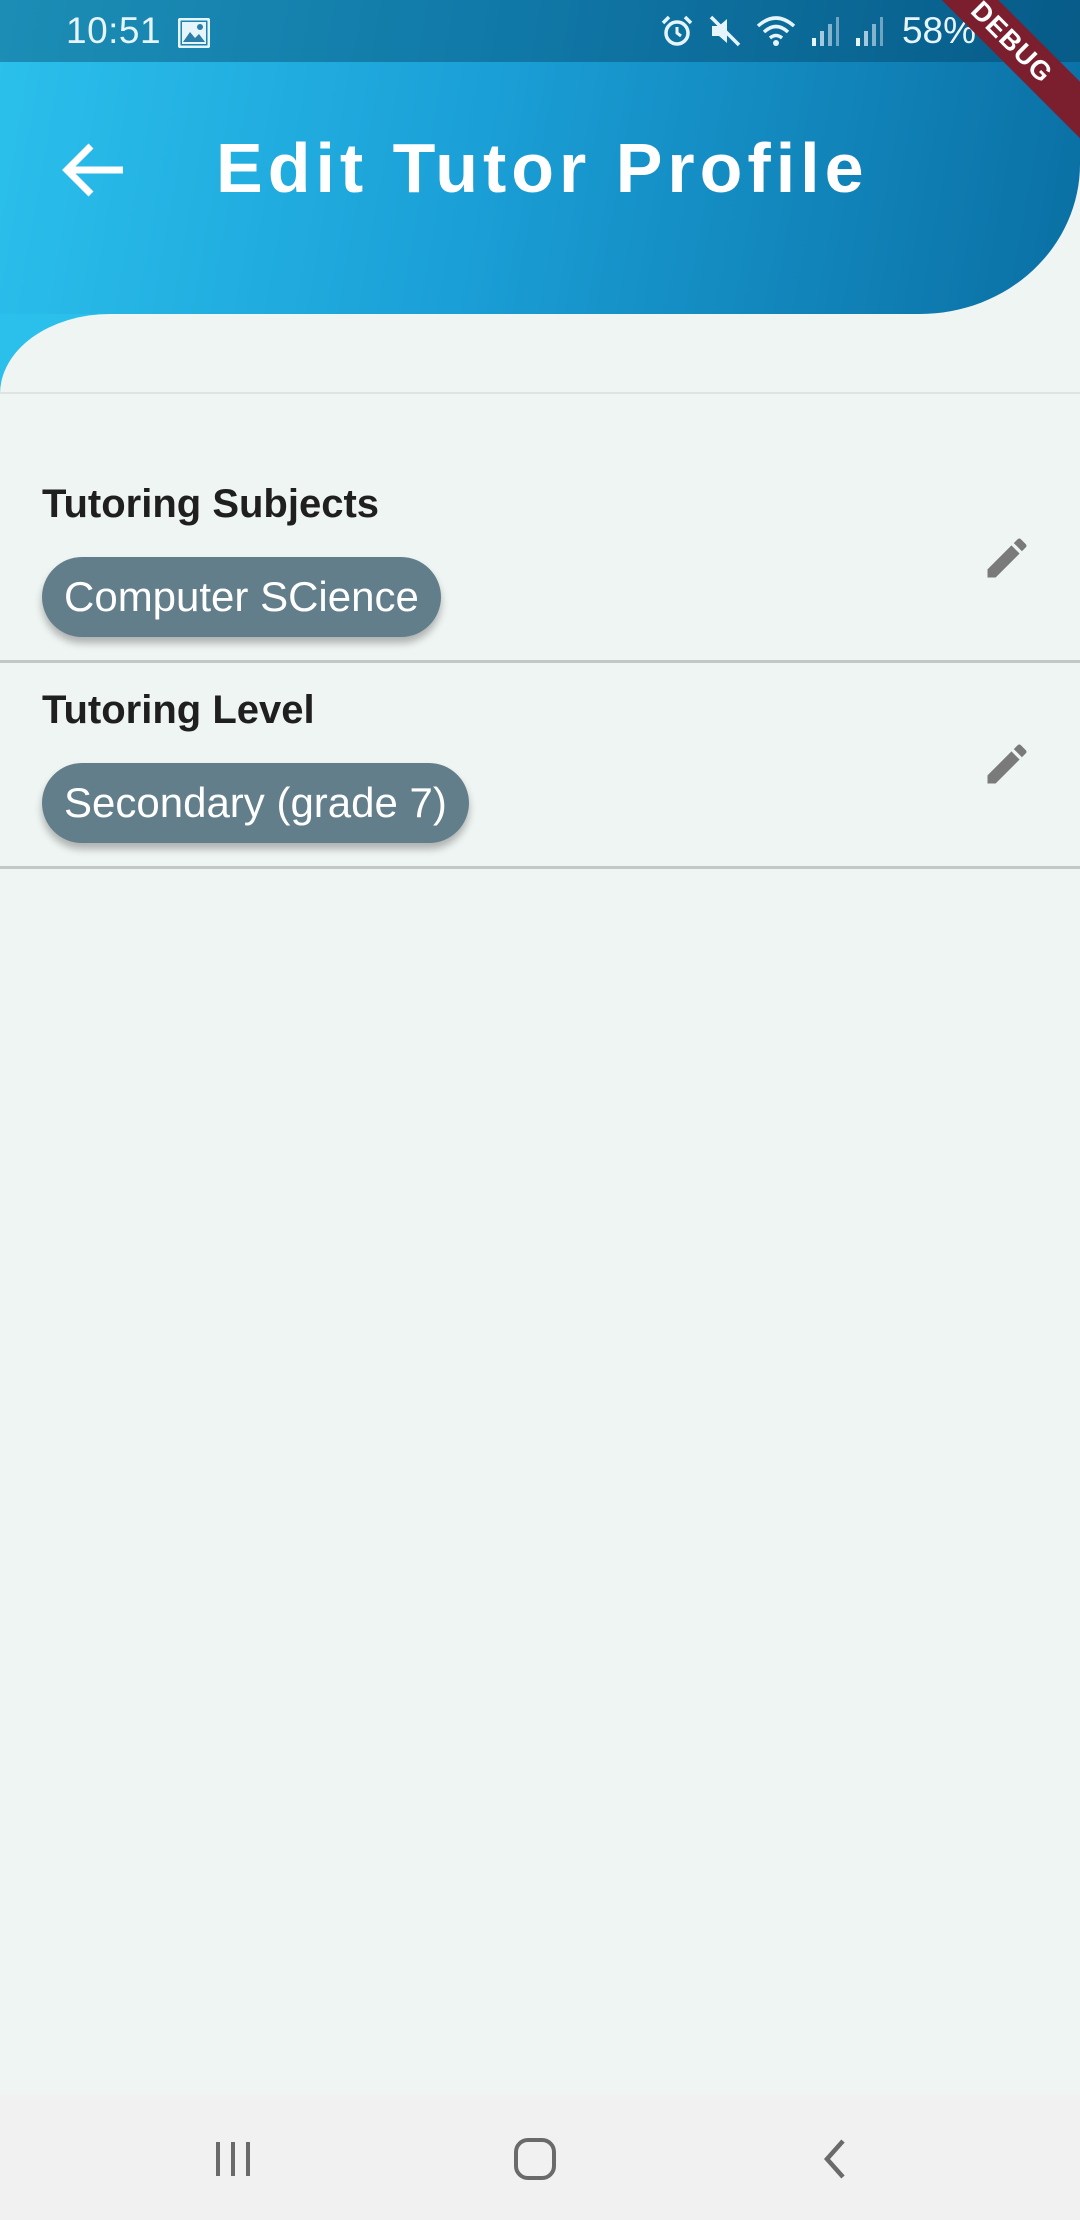  Describe the element at coordinates (540, 766) in the screenshot. I see `tutoring-level-section: Tutoring Level Secondary (grade 7)` at that location.